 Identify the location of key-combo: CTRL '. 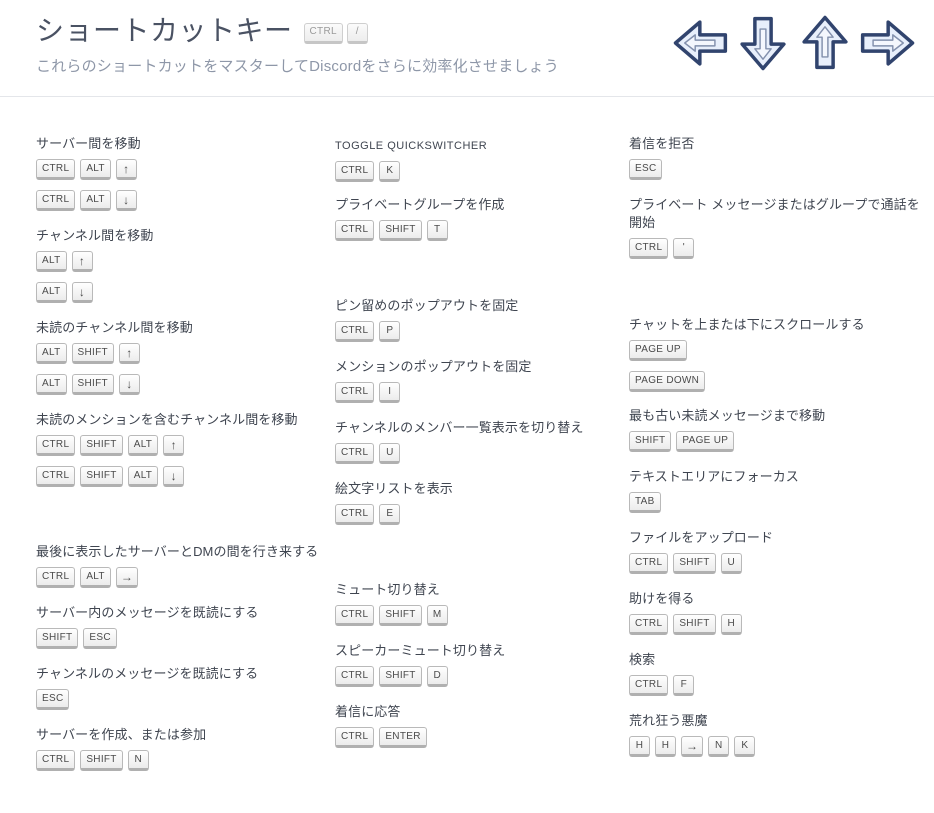
(776, 248).